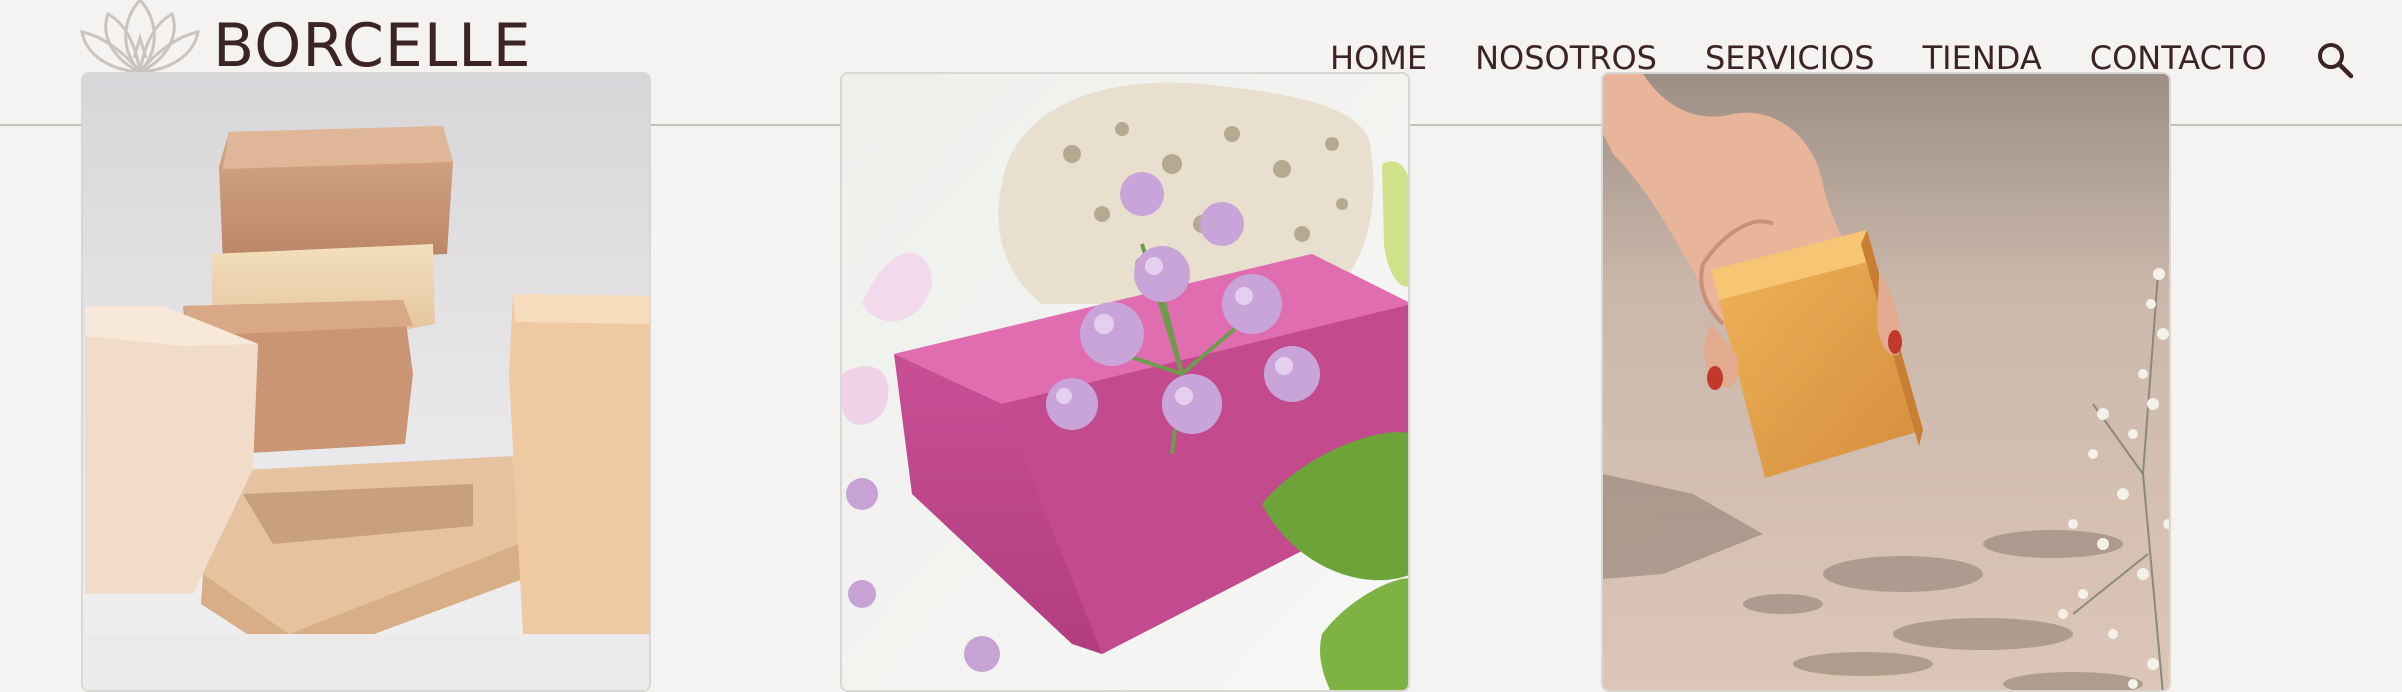 The image size is (2402, 692). Describe the element at coordinates (372, 46) in the screenshot. I see `brand-name: BORCELLE` at that location.